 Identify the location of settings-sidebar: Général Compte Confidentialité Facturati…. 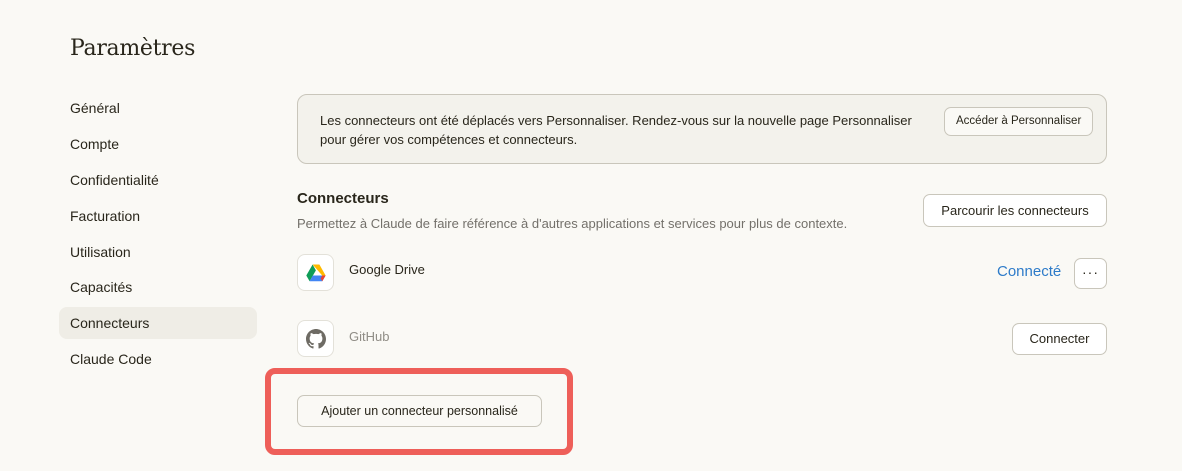
(158, 235).